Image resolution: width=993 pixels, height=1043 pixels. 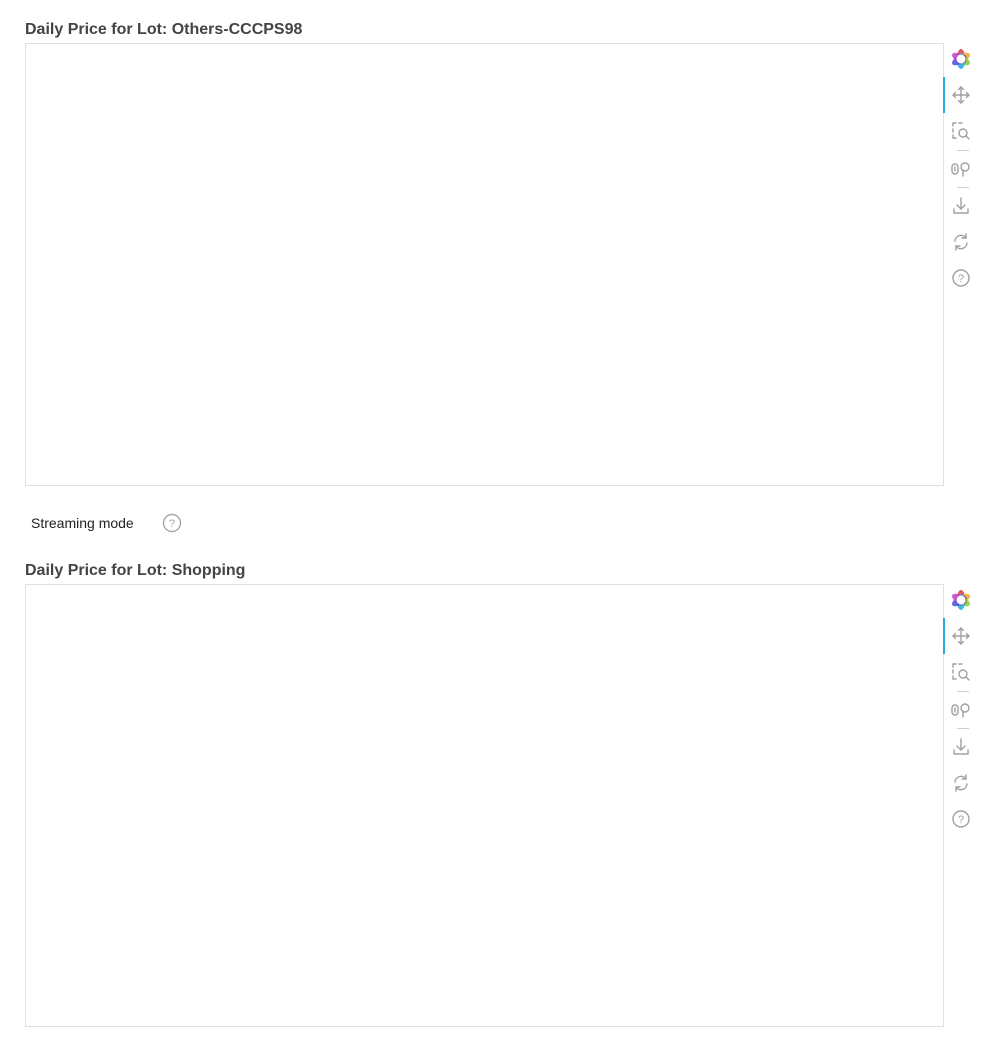 I want to click on streaming-help-button: ?, so click(x=172, y=523).